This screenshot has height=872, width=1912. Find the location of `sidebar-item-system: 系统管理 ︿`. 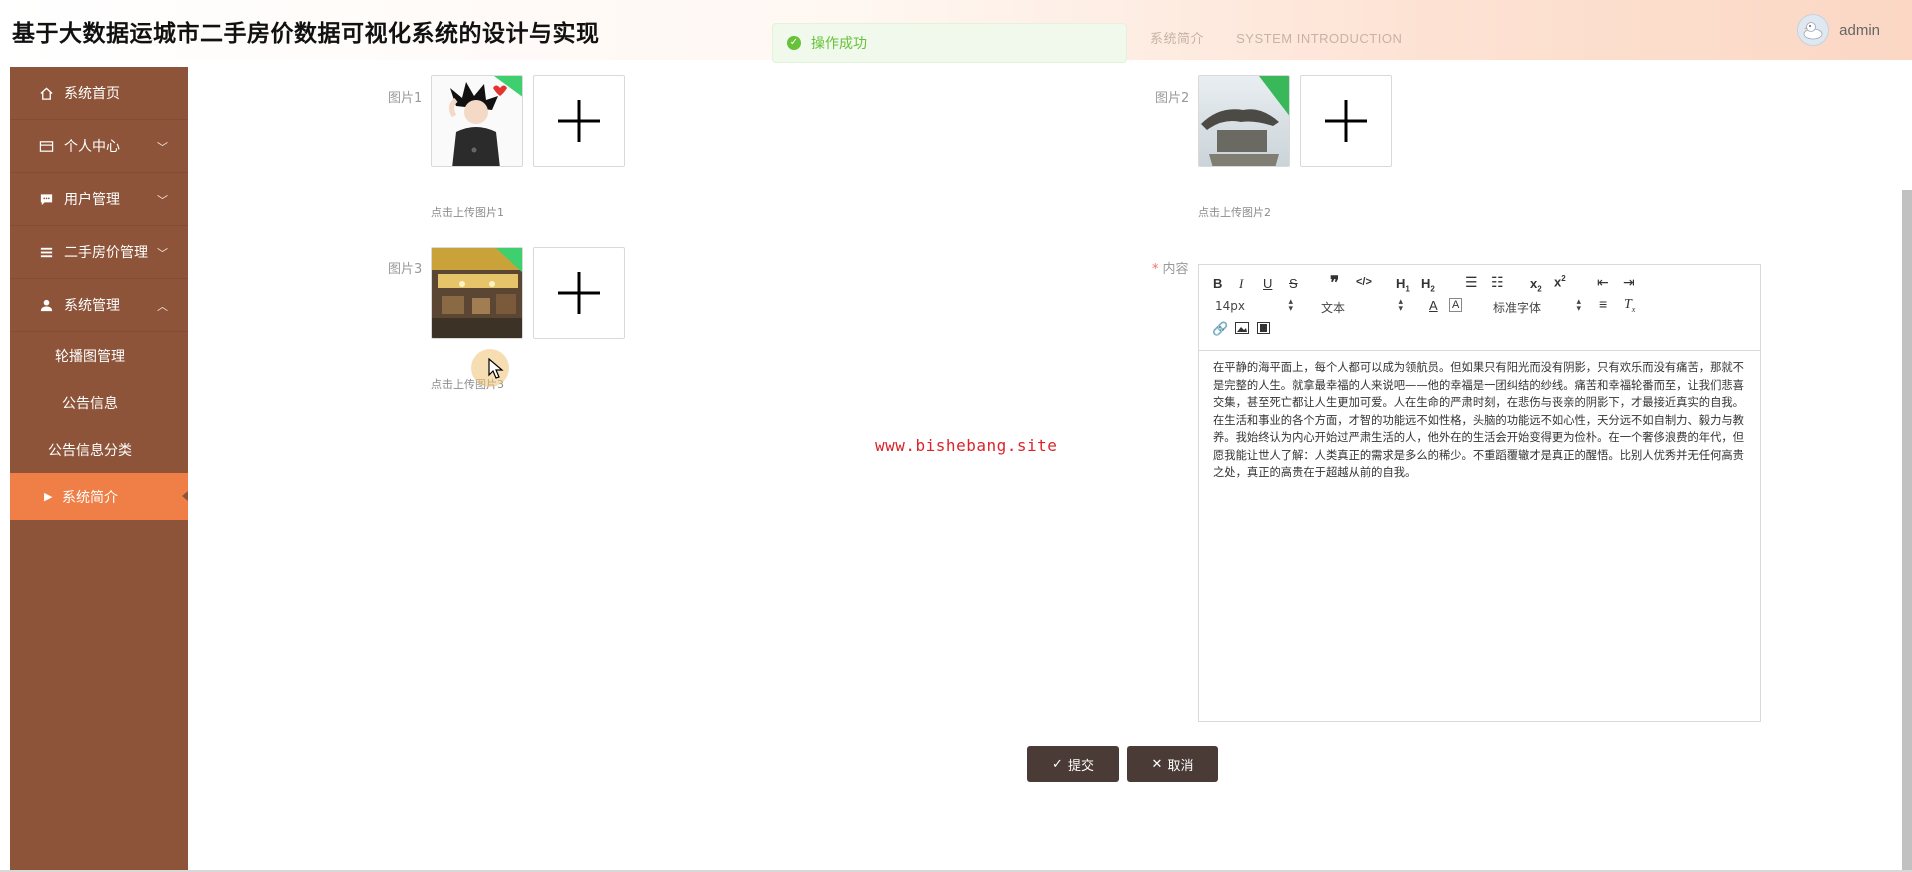

sidebar-item-system: 系统管理 ︿ is located at coordinates (99, 305).